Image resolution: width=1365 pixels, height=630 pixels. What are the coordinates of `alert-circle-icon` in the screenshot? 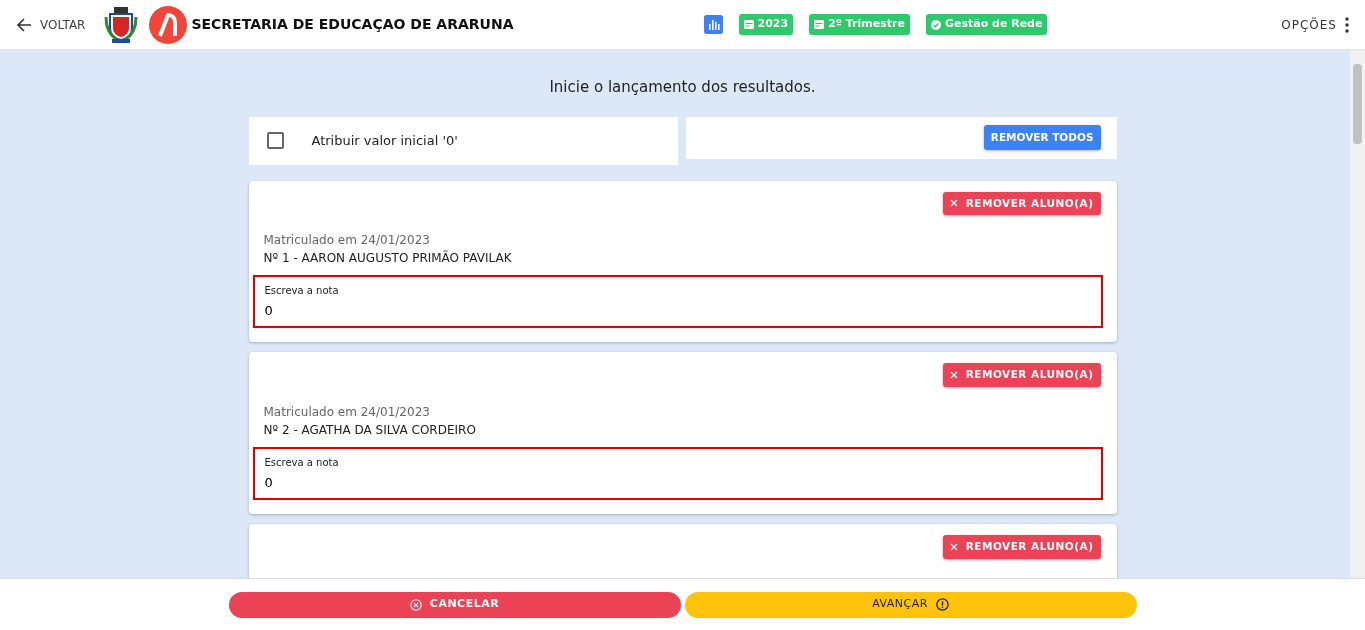 It's located at (942, 604).